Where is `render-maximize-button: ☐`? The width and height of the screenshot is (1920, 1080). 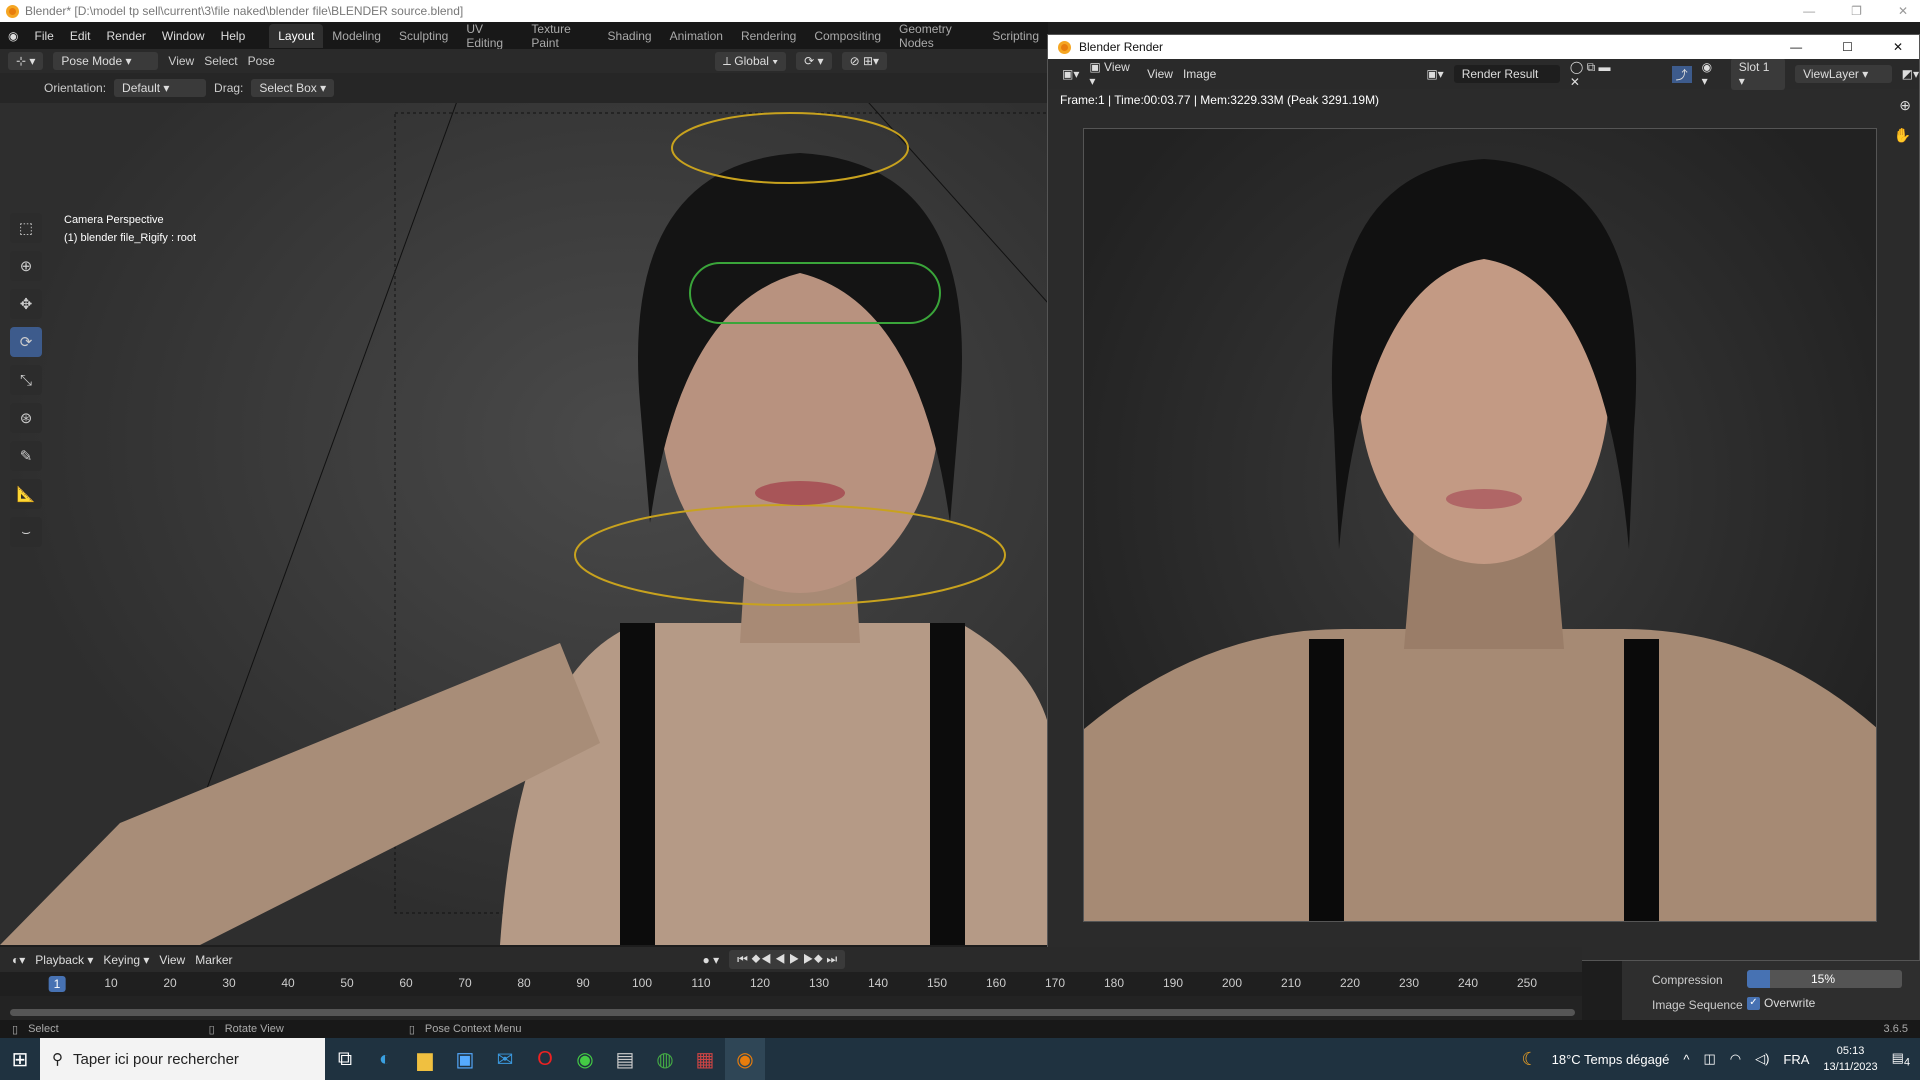 render-maximize-button: ☐ is located at coordinates (1847, 47).